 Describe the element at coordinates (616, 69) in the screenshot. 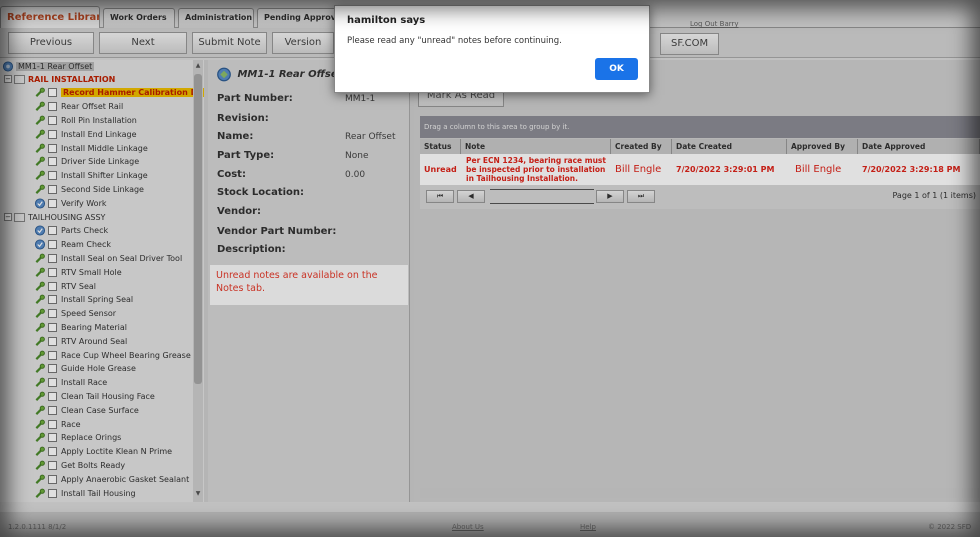

I see `dialog-ok-button: OK` at that location.